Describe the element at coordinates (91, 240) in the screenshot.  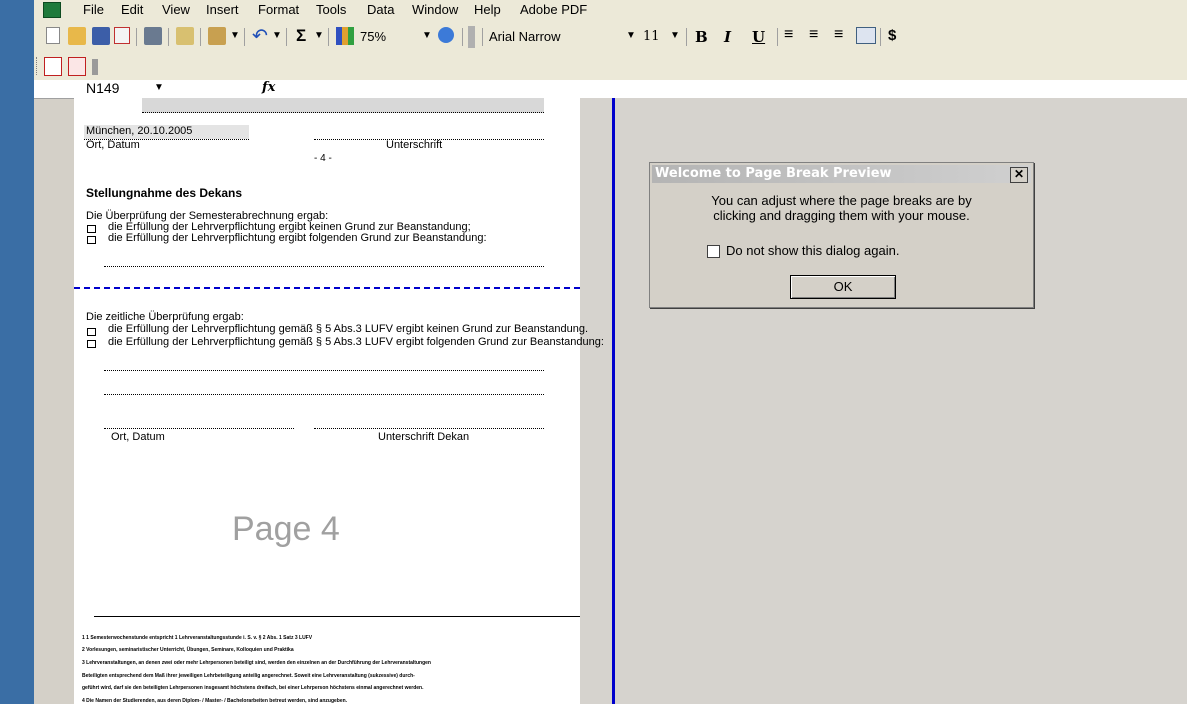
I see `checkbox-option2` at that location.